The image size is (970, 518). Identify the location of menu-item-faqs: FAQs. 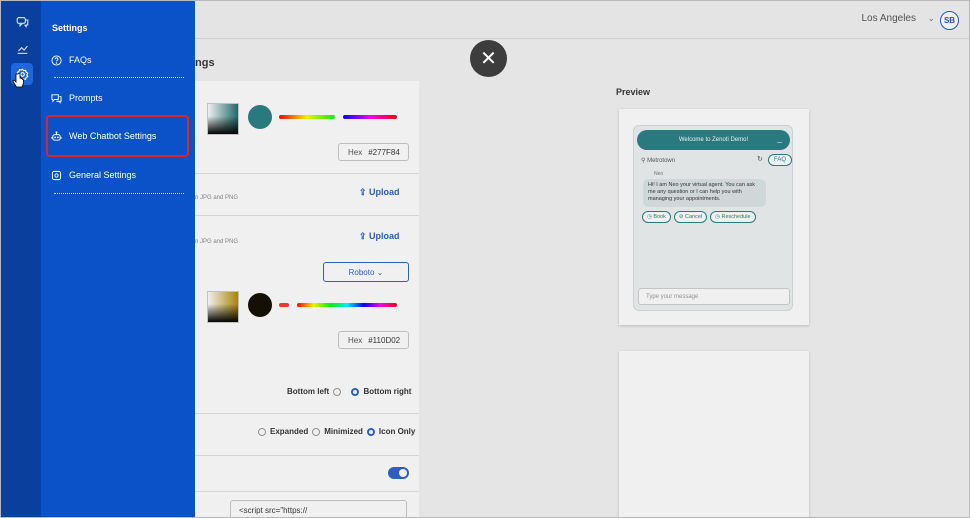
(119, 60).